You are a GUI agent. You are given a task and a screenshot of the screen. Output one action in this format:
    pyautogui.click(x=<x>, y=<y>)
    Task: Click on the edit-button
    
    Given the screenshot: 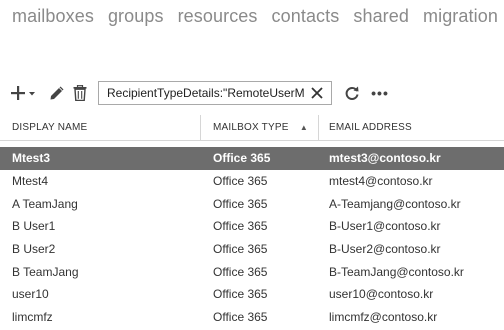 What is the action you would take?
    pyautogui.click(x=57, y=93)
    